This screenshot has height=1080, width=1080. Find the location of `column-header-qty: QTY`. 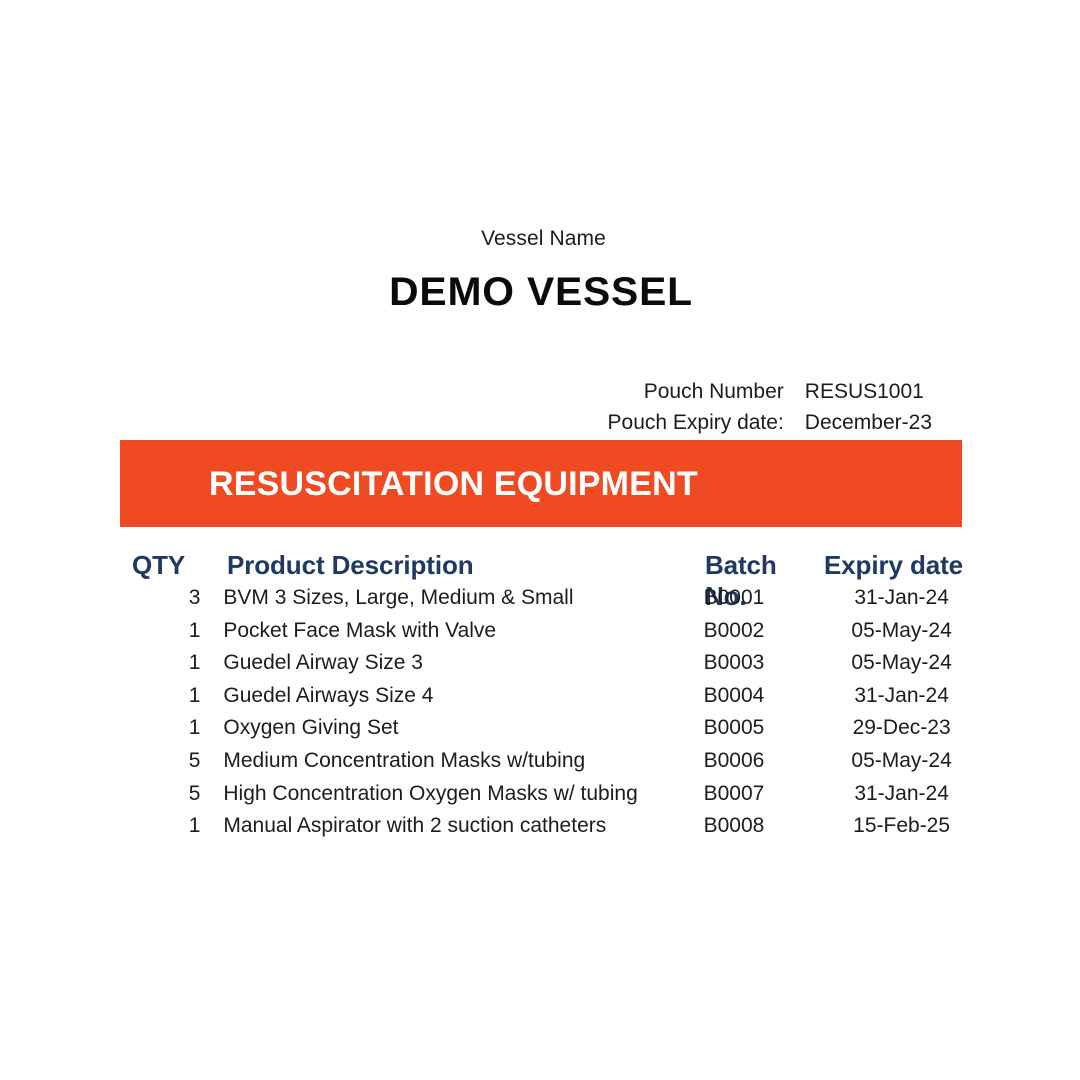

column-header-qty: QTY is located at coordinates (159, 565).